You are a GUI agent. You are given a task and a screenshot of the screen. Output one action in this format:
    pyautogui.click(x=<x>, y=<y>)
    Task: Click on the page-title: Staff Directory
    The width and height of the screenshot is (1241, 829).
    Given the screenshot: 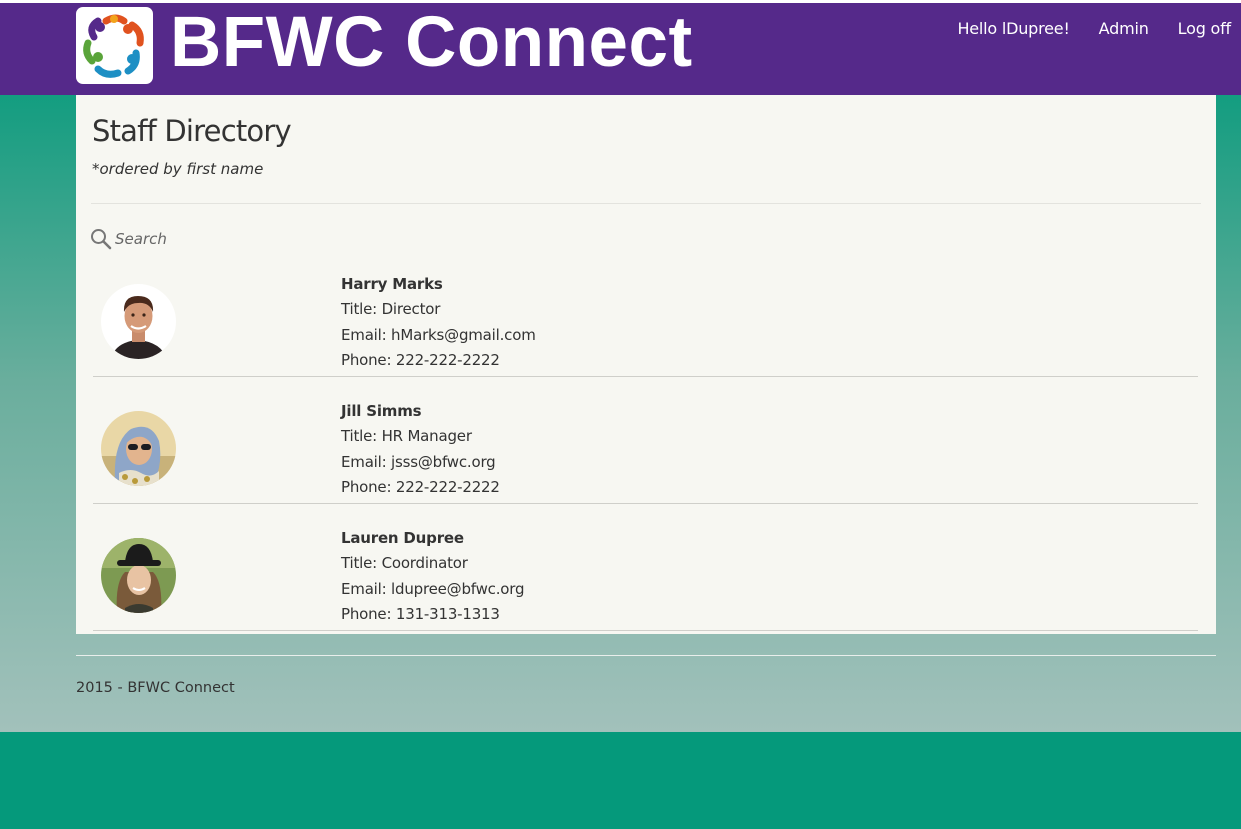 What is the action you would take?
    pyautogui.click(x=192, y=131)
    